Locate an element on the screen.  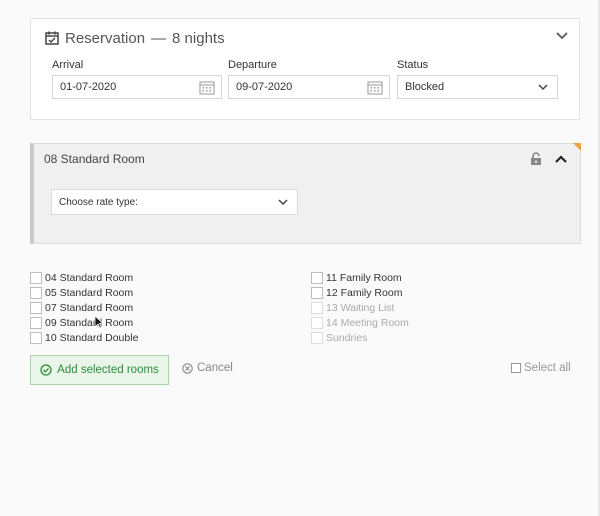
arrival-label: Arrival is located at coordinates (68, 65).